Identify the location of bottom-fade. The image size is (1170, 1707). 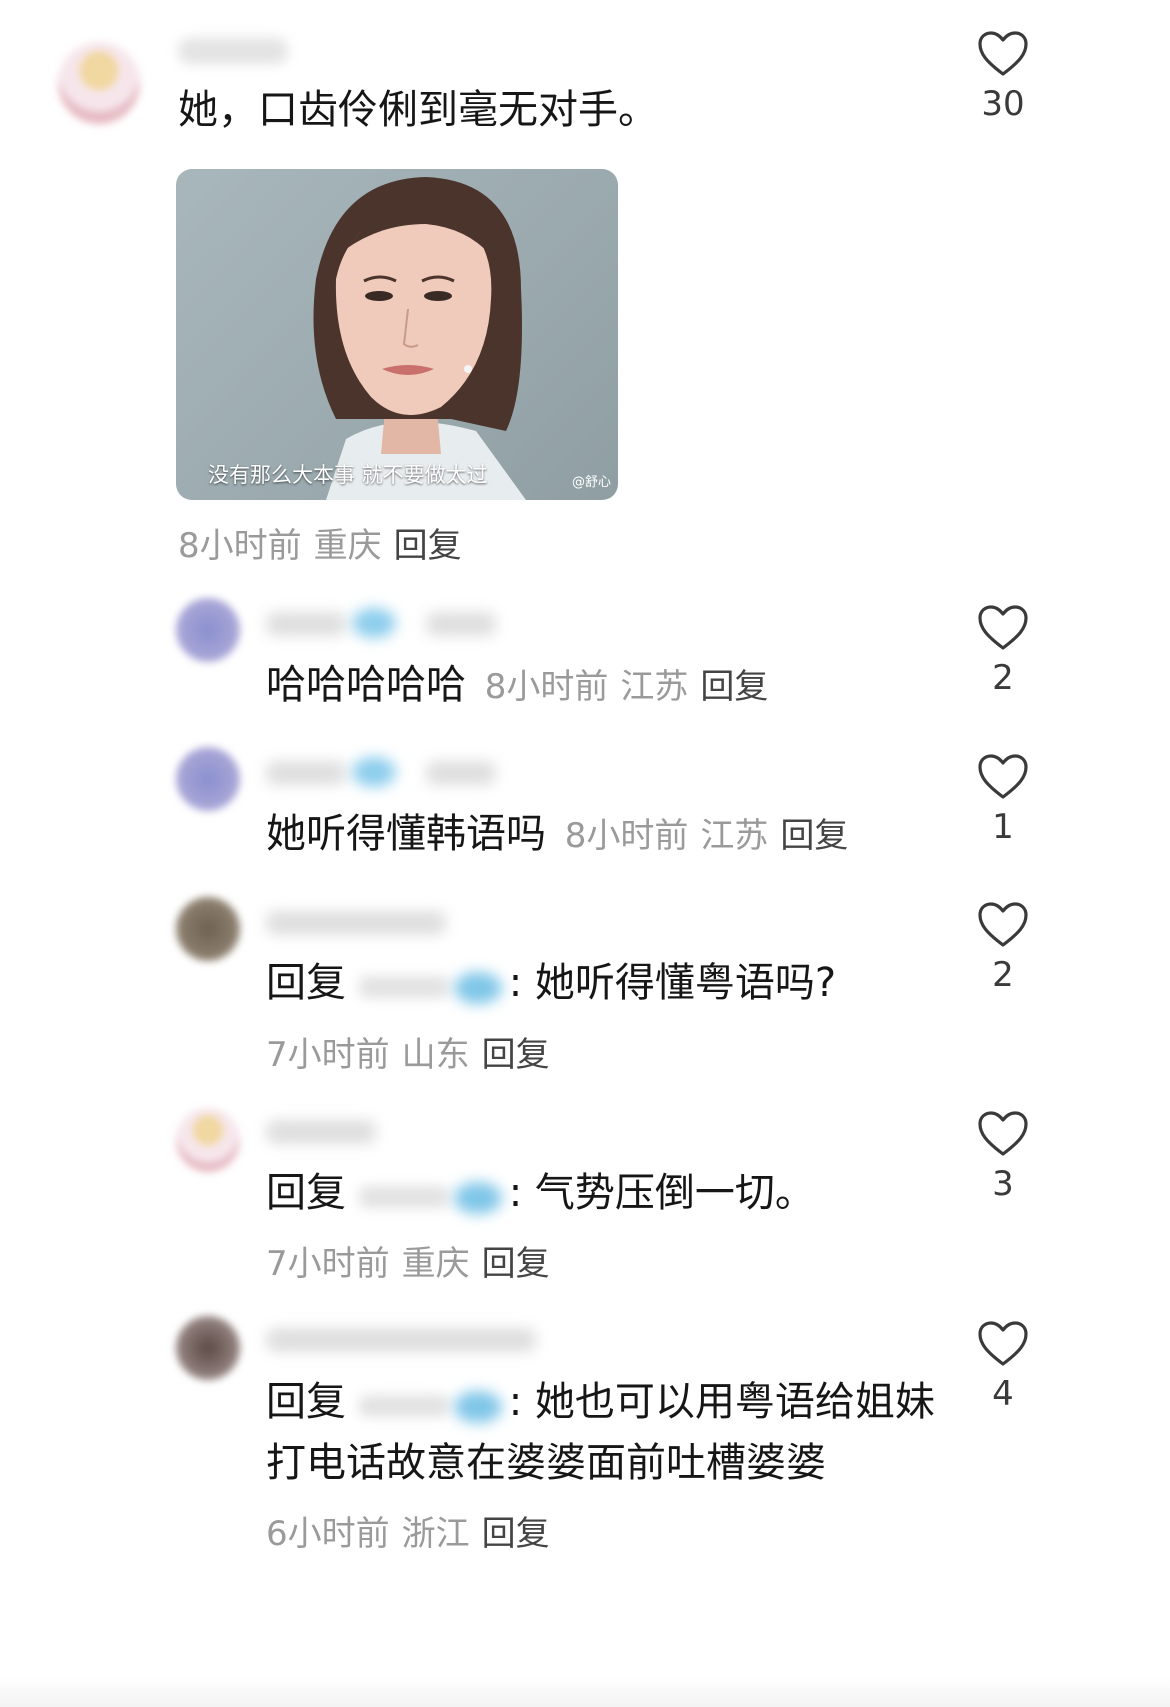
(585, 1692).